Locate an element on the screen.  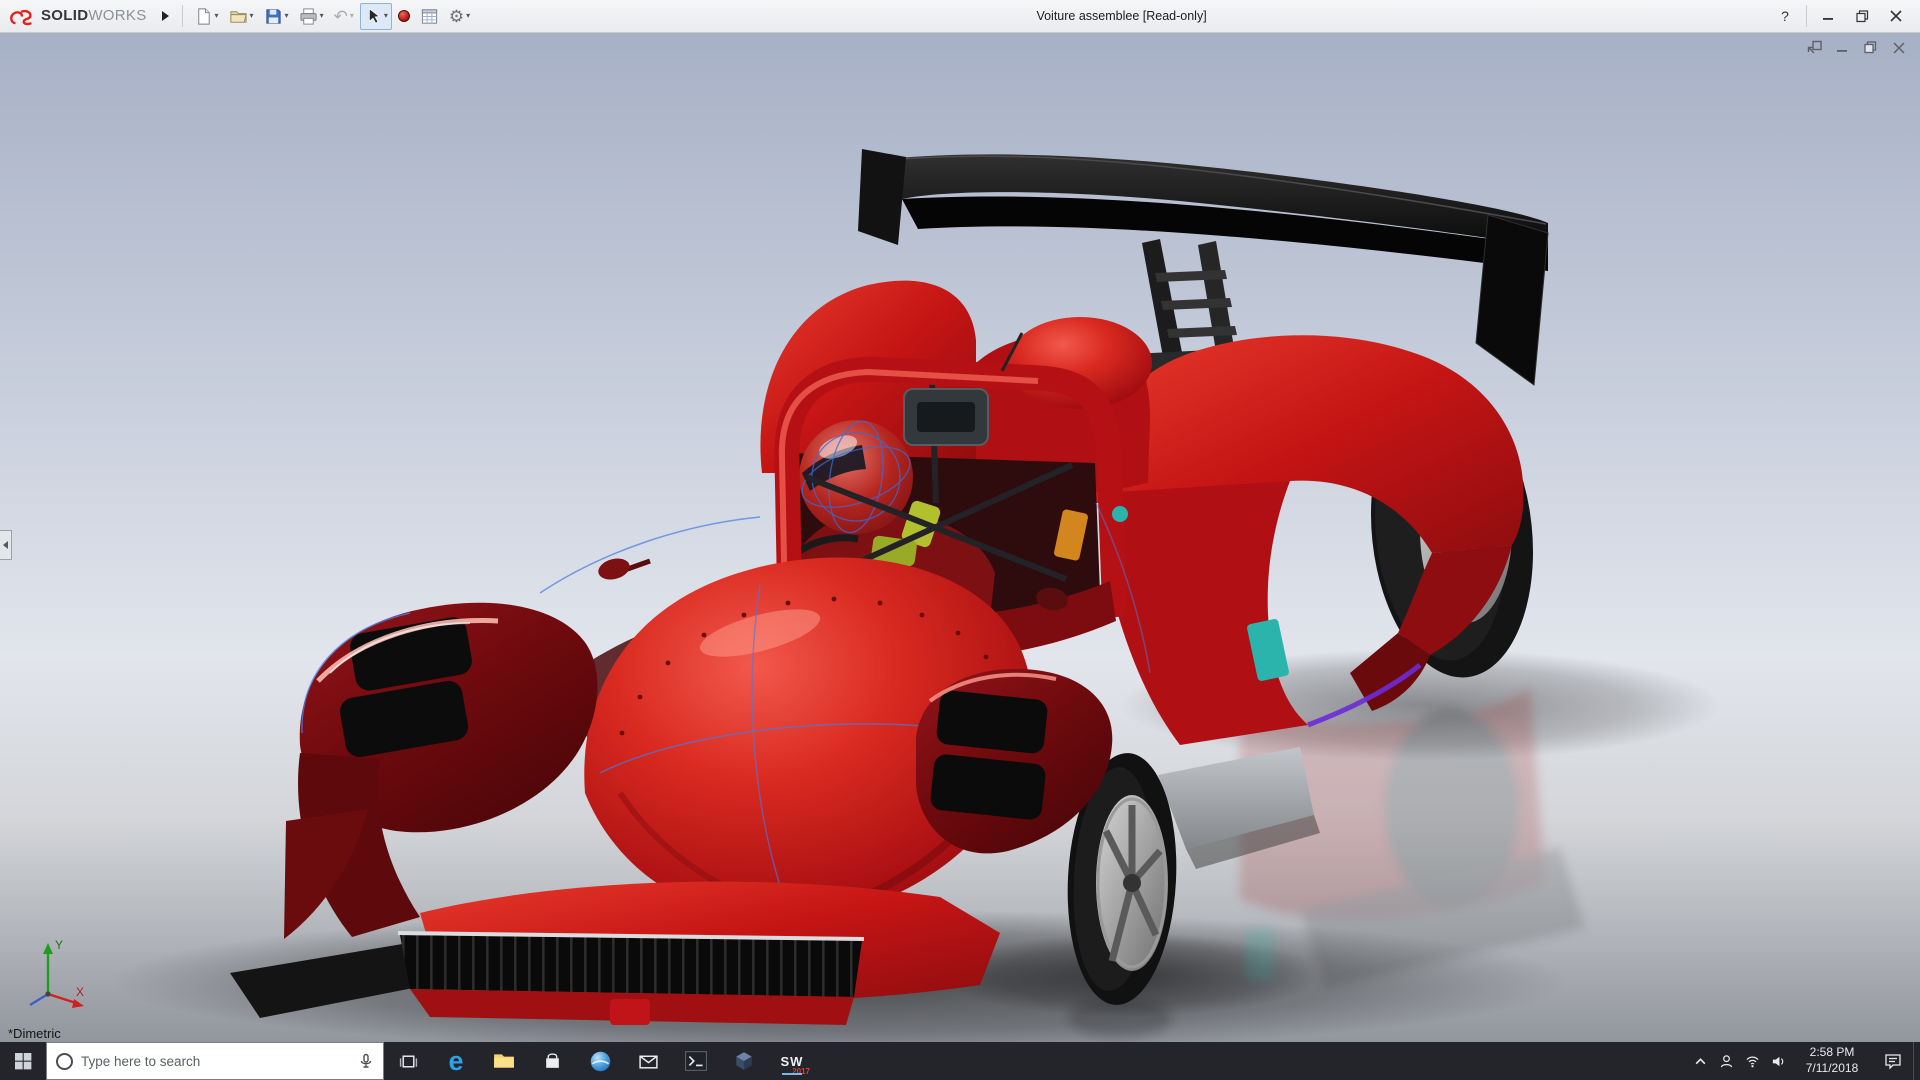
cube-app-button is located at coordinates (744, 1061).